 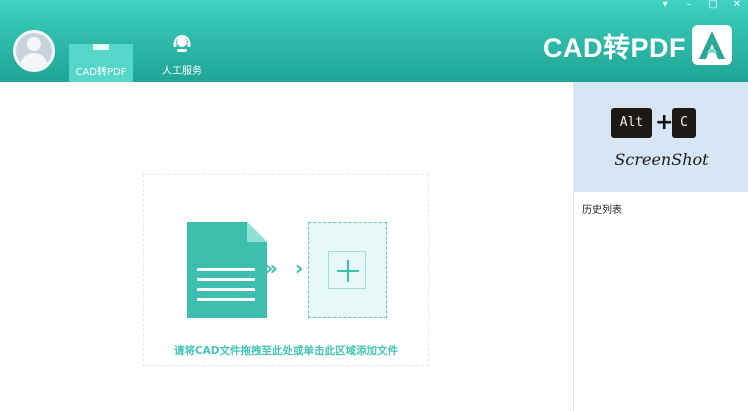 What do you see at coordinates (737, 5) in the screenshot?
I see `close-icon: ✕` at bounding box center [737, 5].